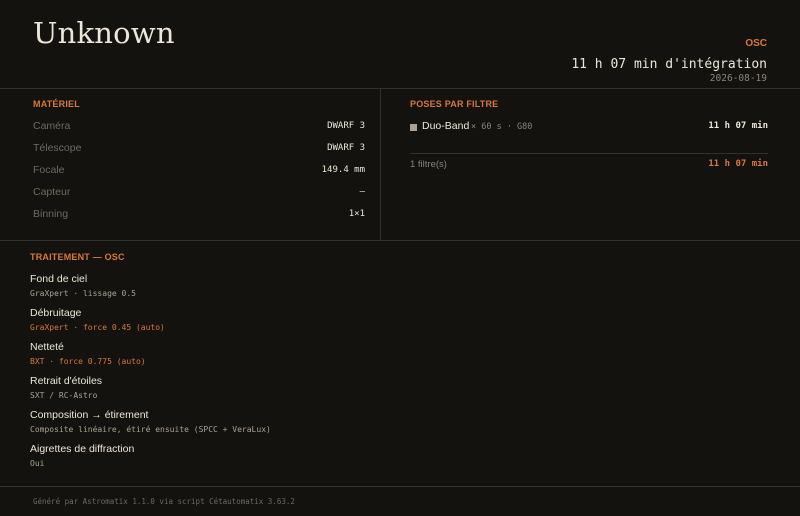 This screenshot has width=800, height=516. What do you see at coordinates (280, 286) in the screenshot?
I see `processing-step-background: Fond de ciel GraXpert · lissage 0.5` at bounding box center [280, 286].